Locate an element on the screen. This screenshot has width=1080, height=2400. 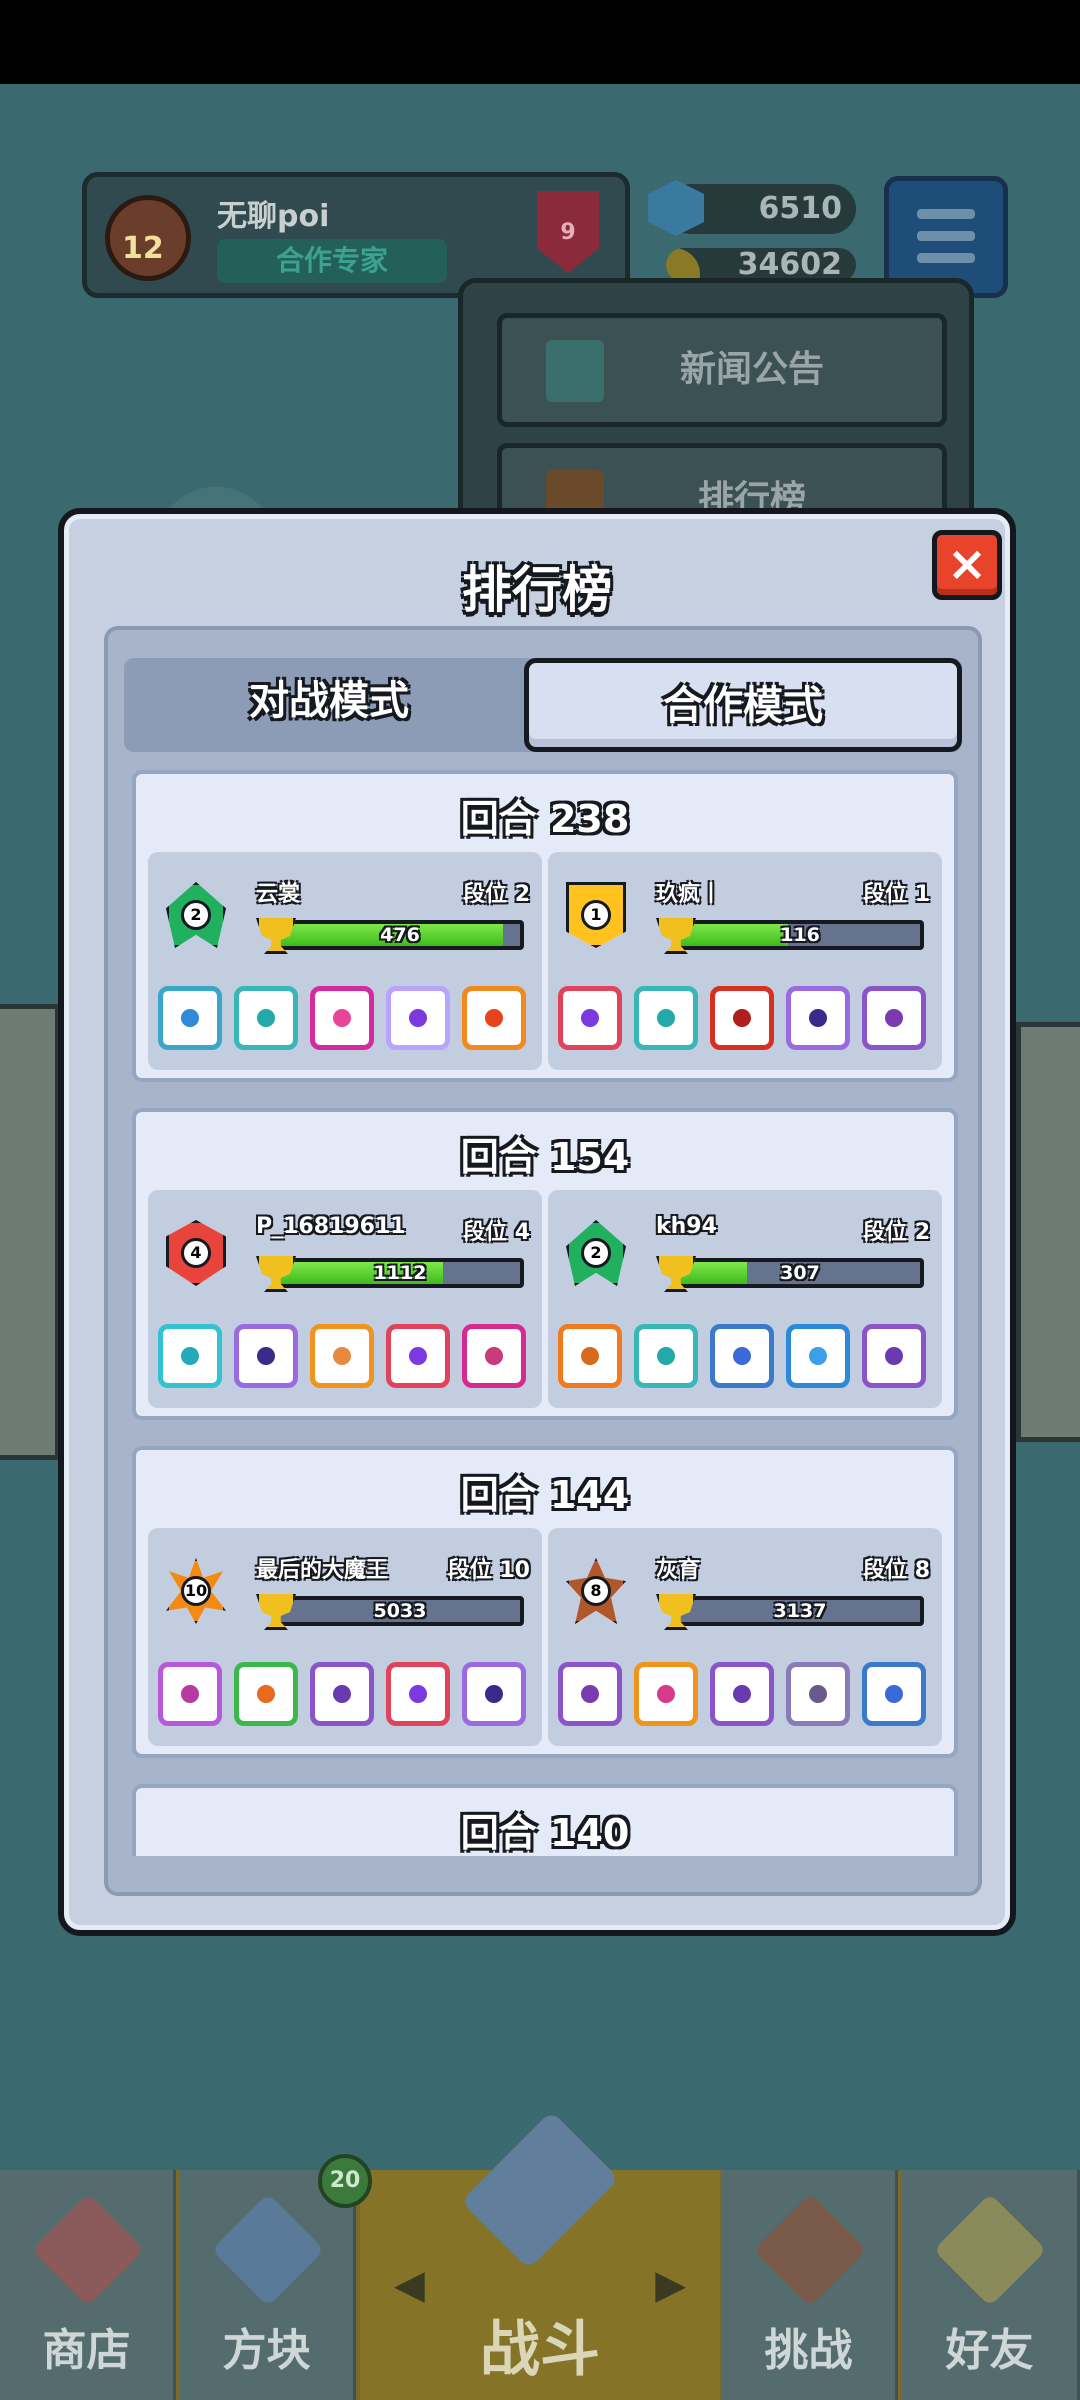
player-entry: 2 kh94 段位 2 307 is located at coordinates (745, 1299).